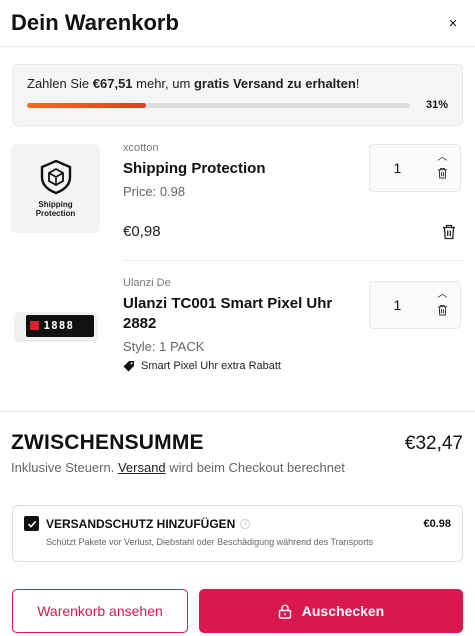 This screenshot has height=636, width=475. I want to click on shipping-progress-track, so click(218, 105).